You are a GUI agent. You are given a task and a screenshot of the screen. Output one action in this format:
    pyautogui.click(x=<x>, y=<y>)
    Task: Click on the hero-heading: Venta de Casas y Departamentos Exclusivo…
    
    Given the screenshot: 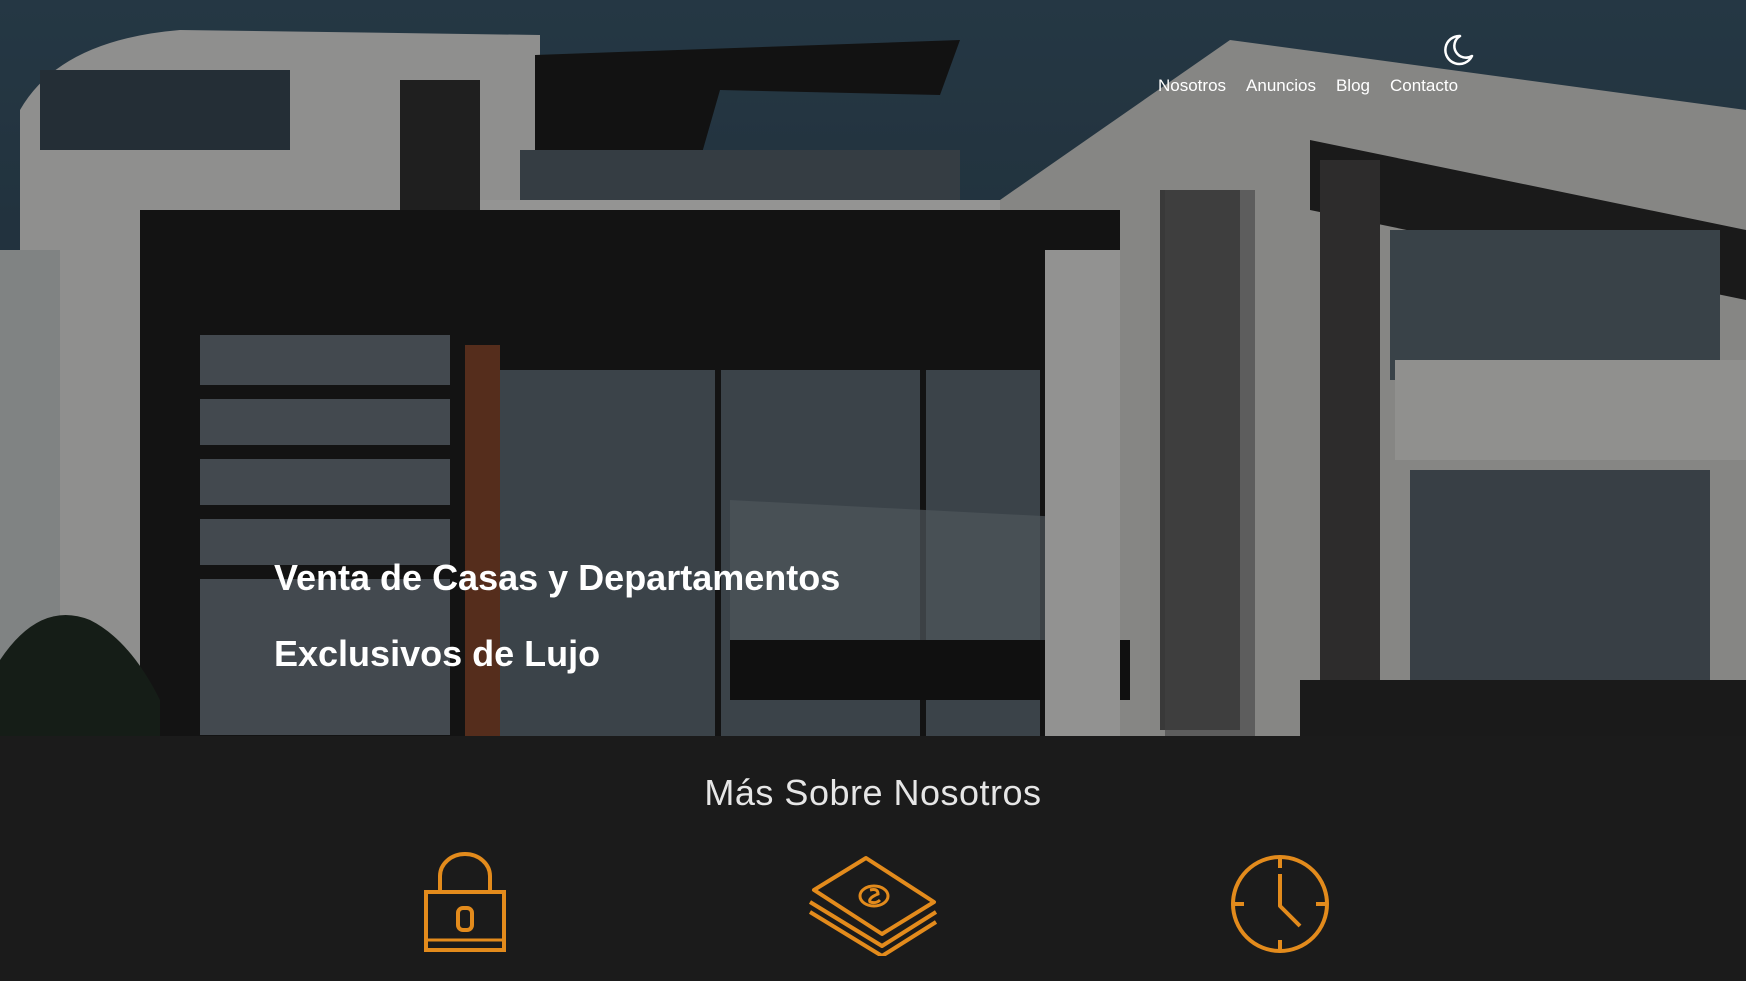 What is the action you would take?
    pyautogui.click(x=557, y=616)
    